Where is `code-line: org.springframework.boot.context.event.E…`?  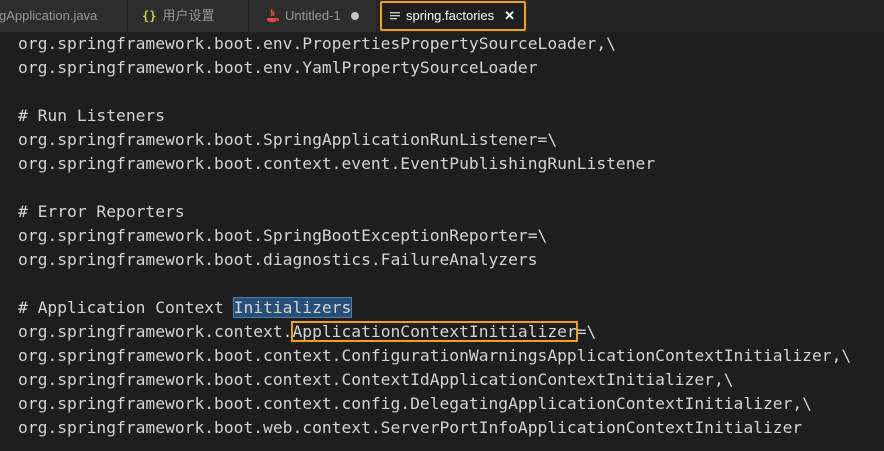
code-line: org.springframework.boot.context.event.E… is located at coordinates (337, 163).